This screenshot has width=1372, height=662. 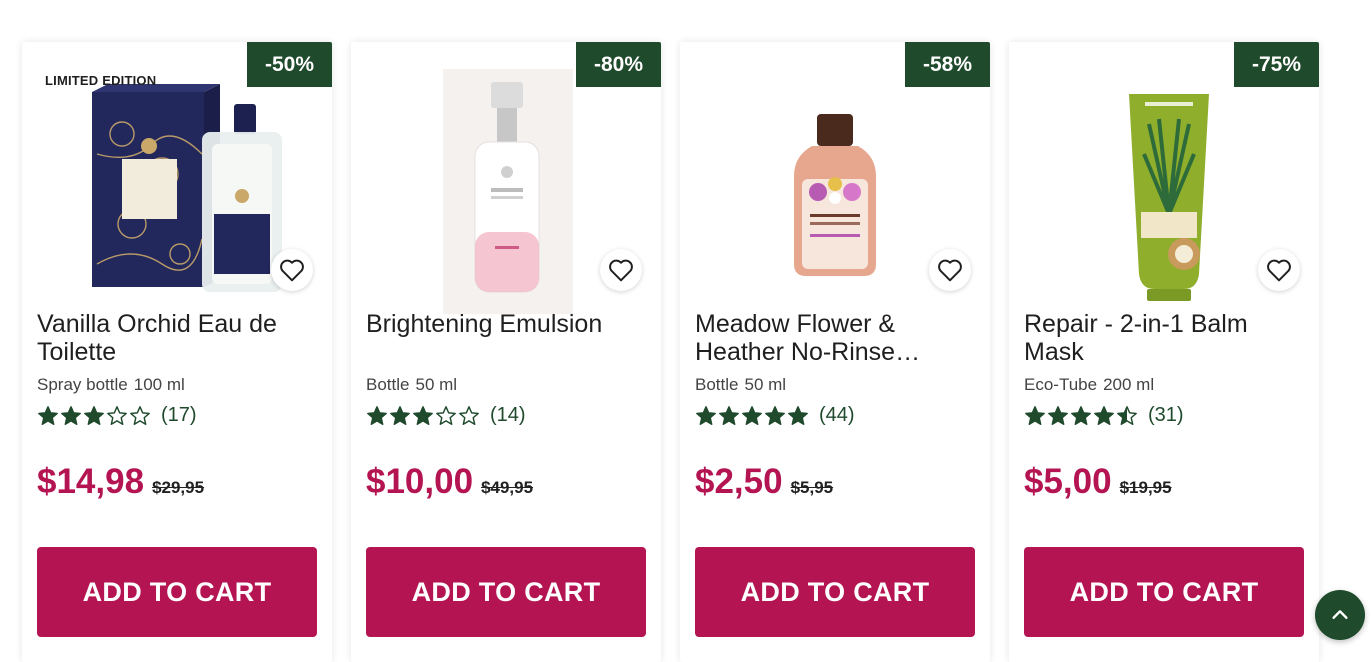 What do you see at coordinates (739, 481) in the screenshot?
I see `current-price: $2,50` at bounding box center [739, 481].